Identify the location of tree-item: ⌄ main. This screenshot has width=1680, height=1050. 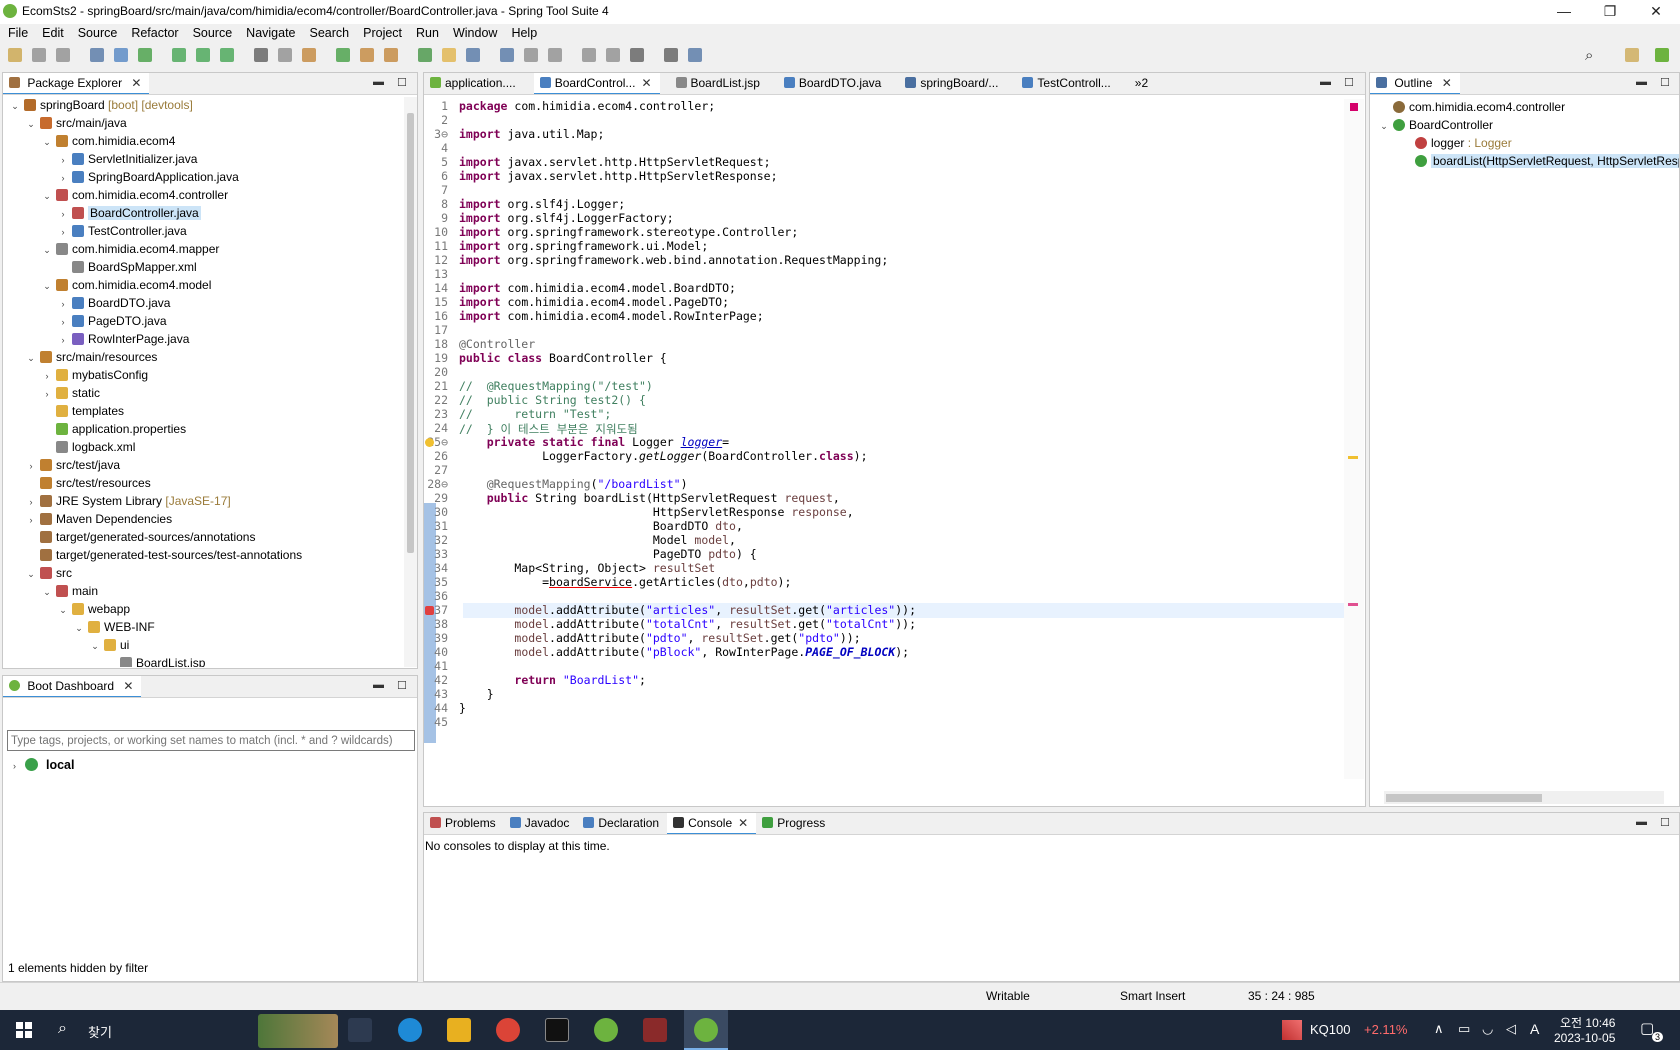
(203, 591).